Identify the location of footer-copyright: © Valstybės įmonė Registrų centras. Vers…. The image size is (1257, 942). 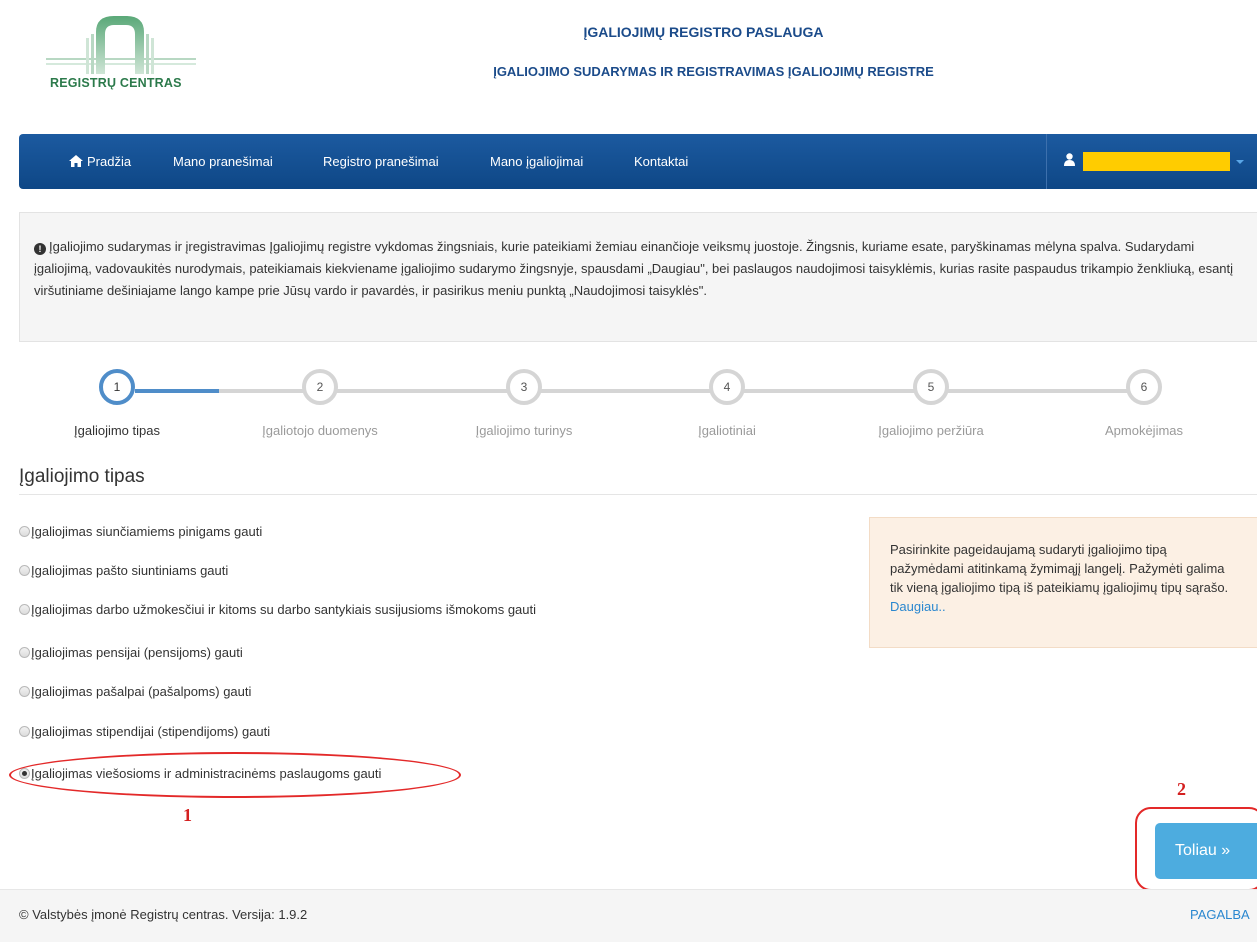
(163, 914).